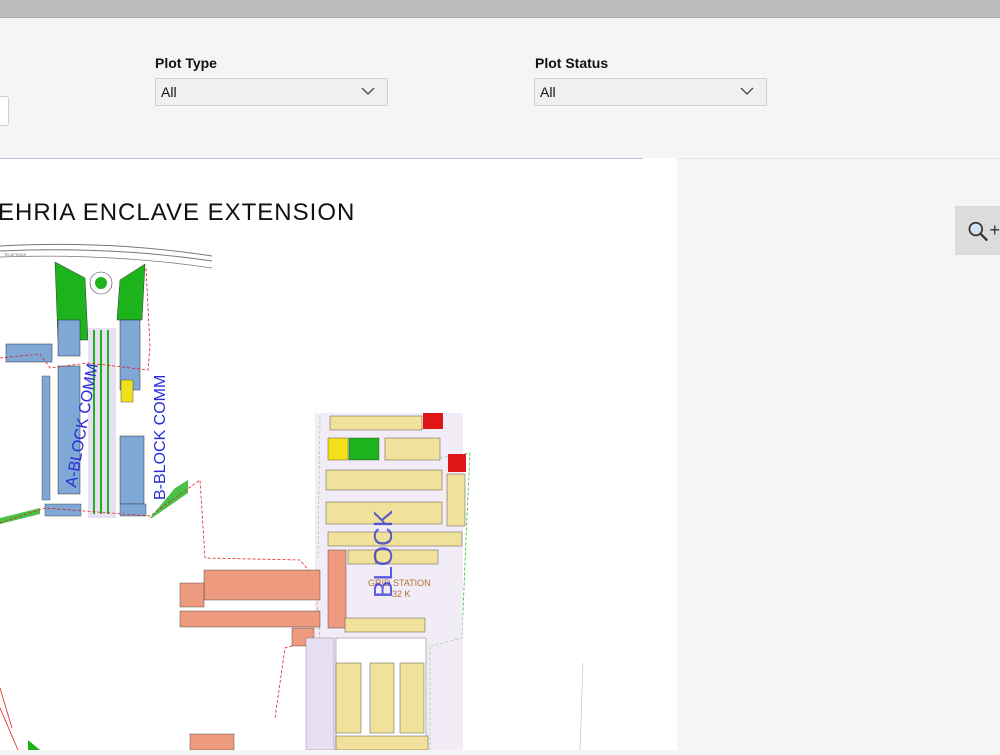 The width and height of the screenshot is (1000, 755). Describe the element at coordinates (994, 230) in the screenshot. I see `zoom-plus-label: +` at that location.